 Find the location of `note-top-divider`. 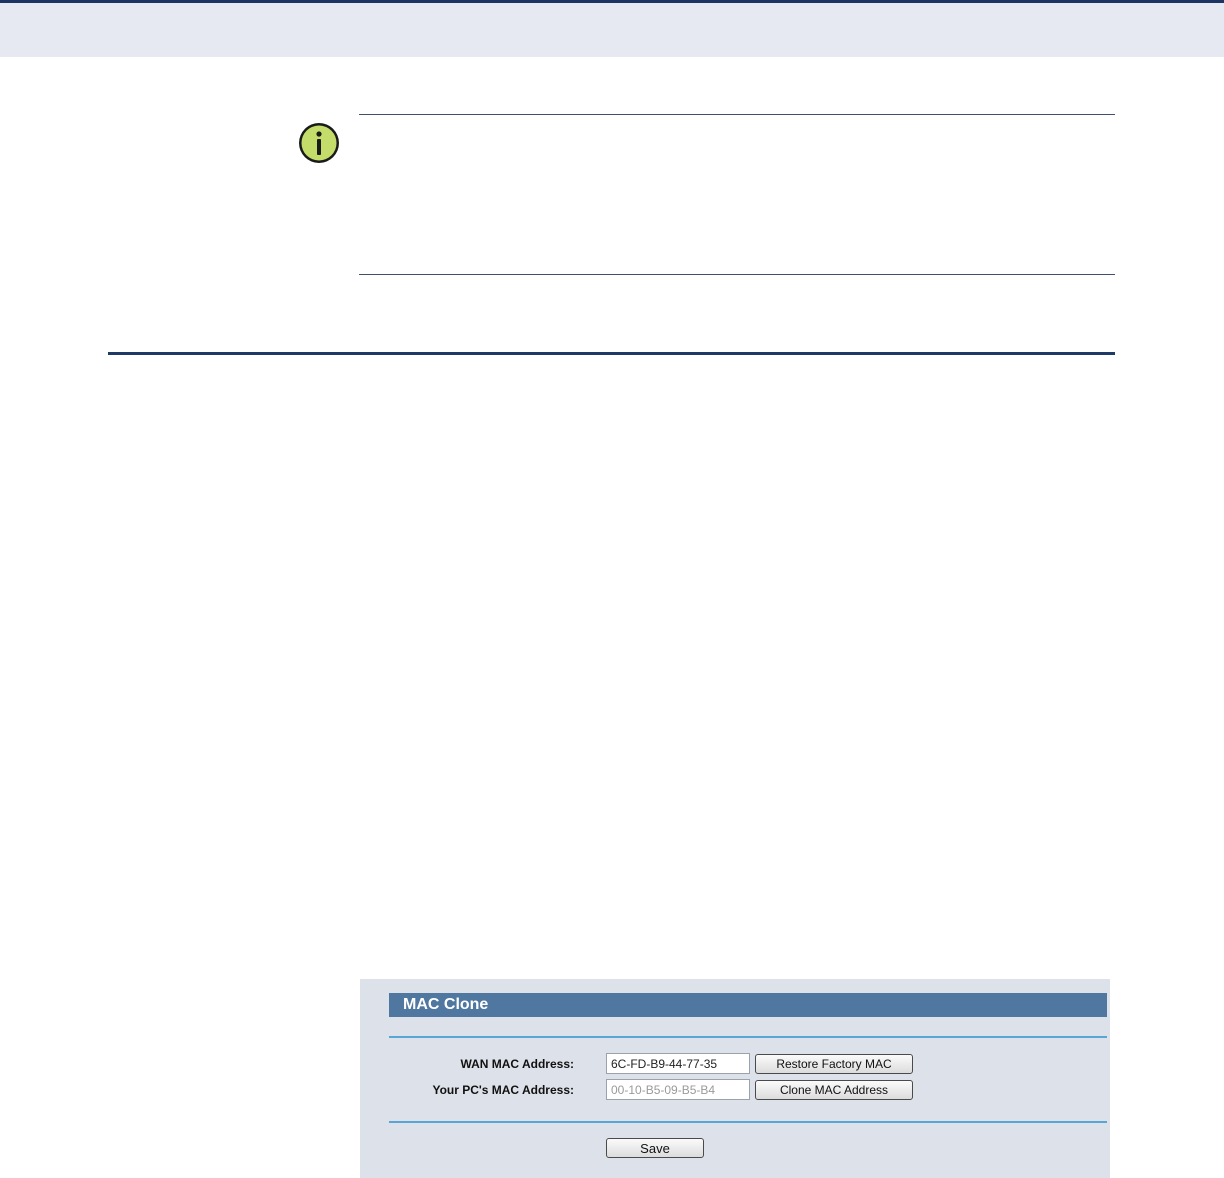

note-top-divider is located at coordinates (737, 114).